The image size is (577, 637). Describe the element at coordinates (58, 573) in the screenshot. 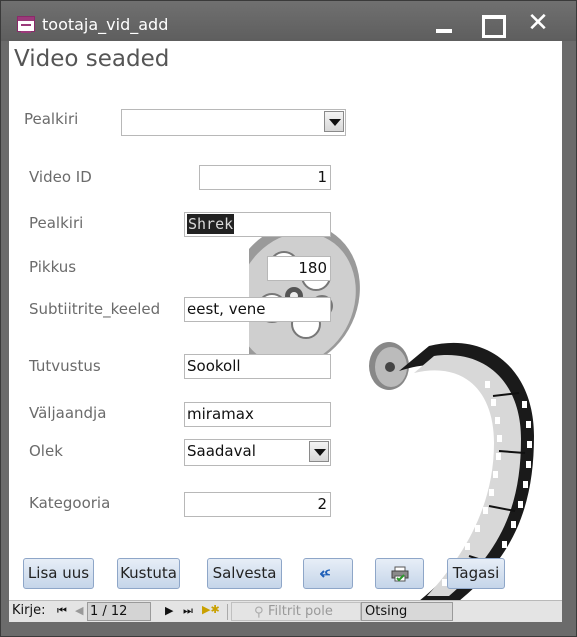

I see `add-new-button: Lisa uus` at that location.